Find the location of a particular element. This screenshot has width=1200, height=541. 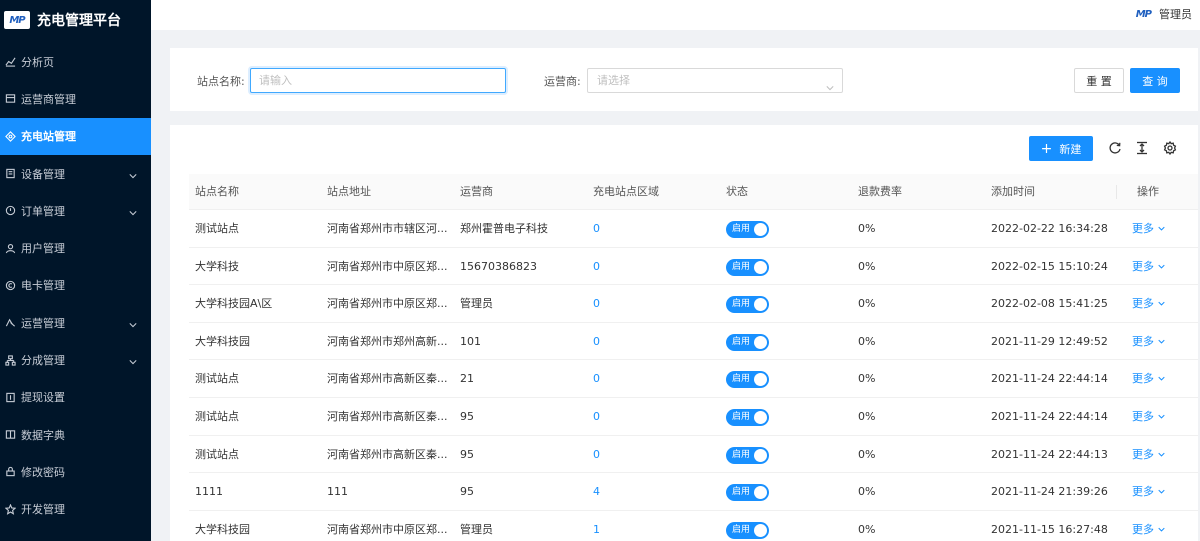

created-time-cell: 2022-02-08 15:41:25 is located at coordinates (1049, 304).